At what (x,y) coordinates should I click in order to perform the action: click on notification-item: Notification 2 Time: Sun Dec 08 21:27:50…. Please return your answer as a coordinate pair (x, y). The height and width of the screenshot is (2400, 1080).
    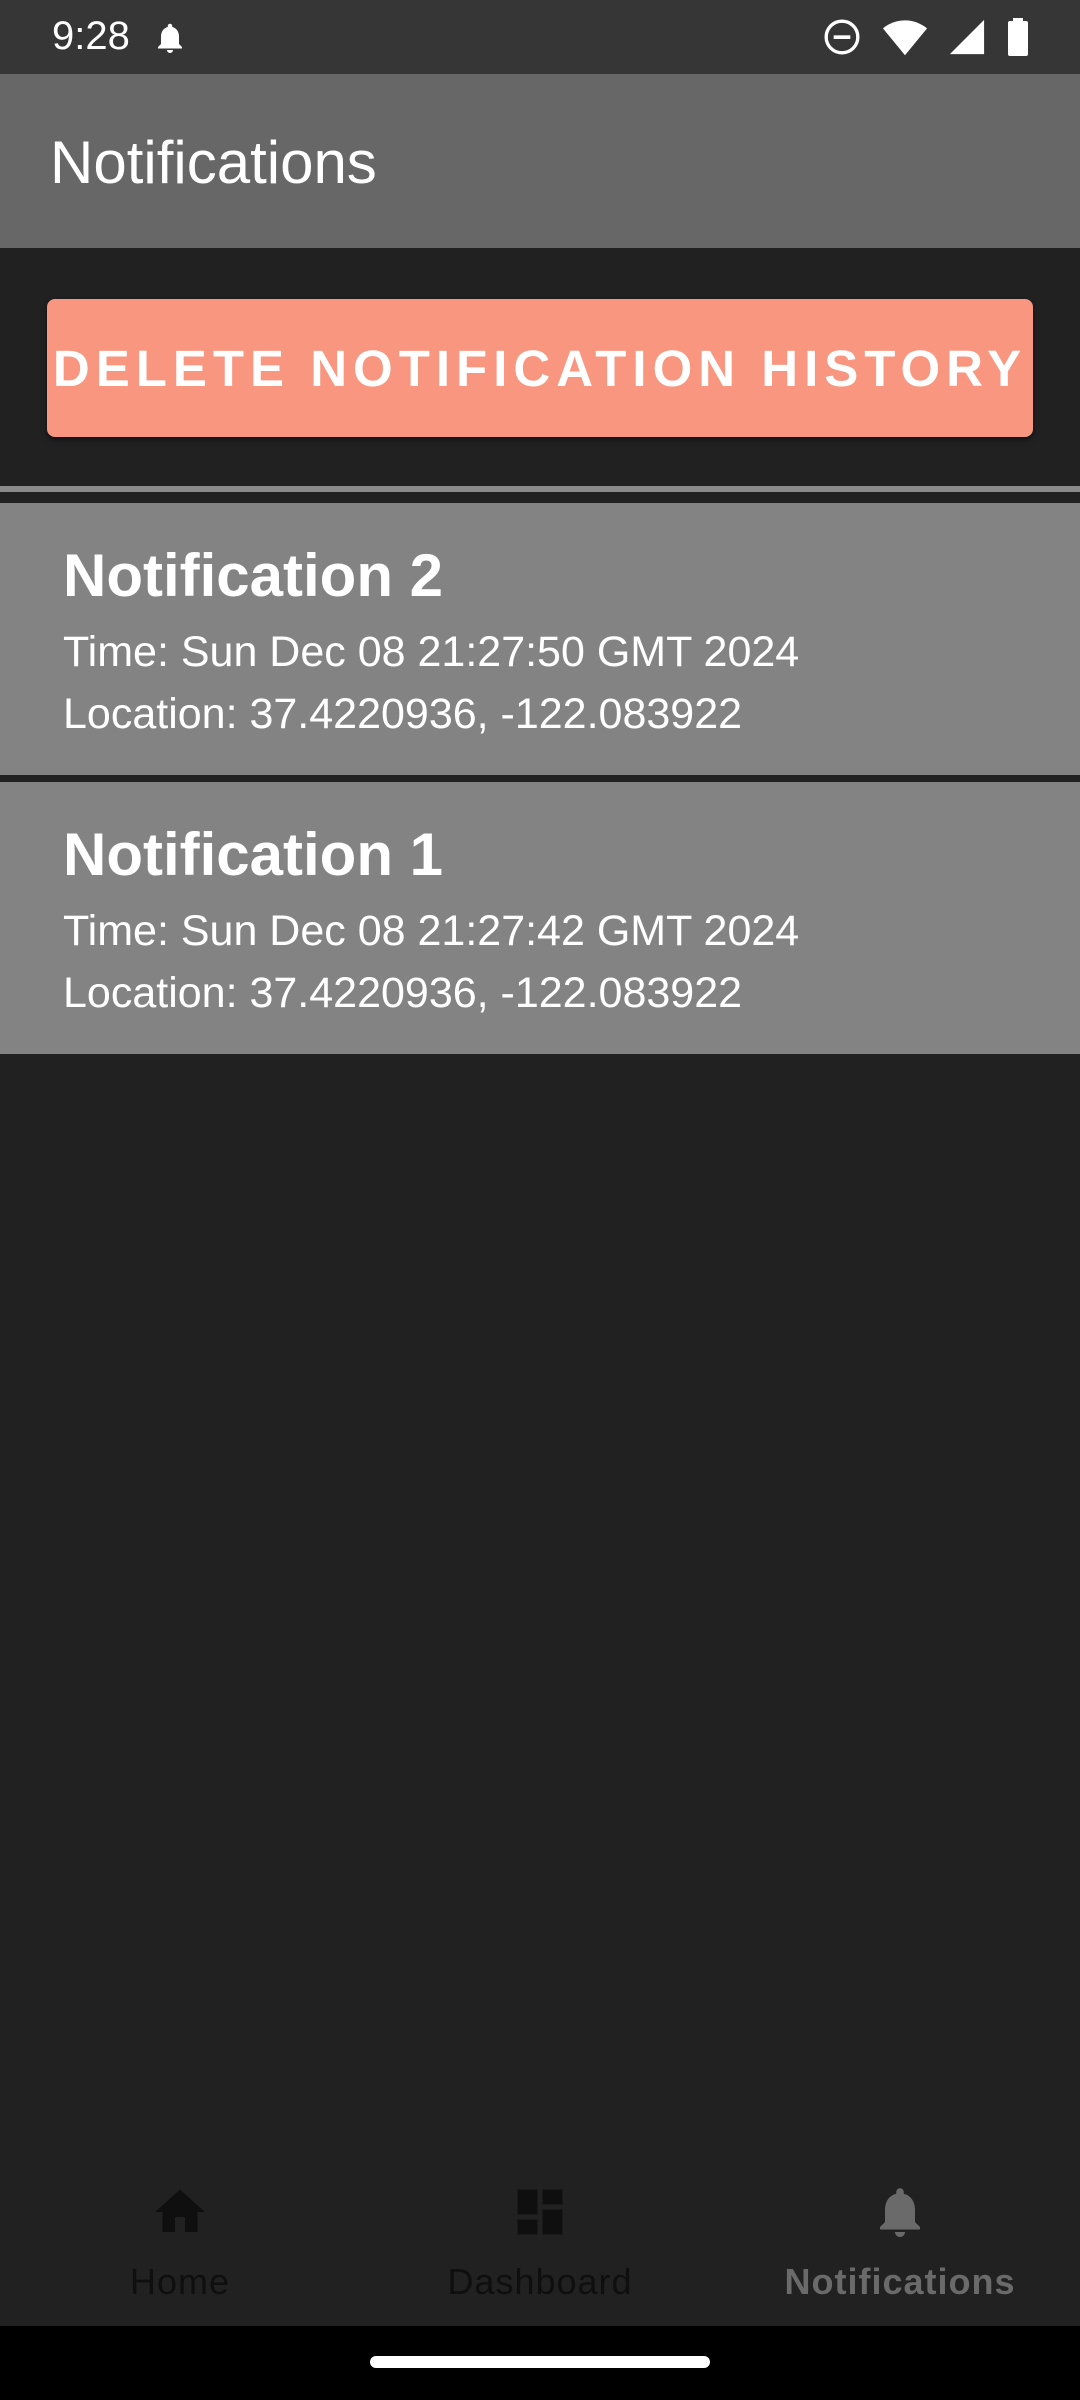
    Looking at the image, I should click on (540, 639).